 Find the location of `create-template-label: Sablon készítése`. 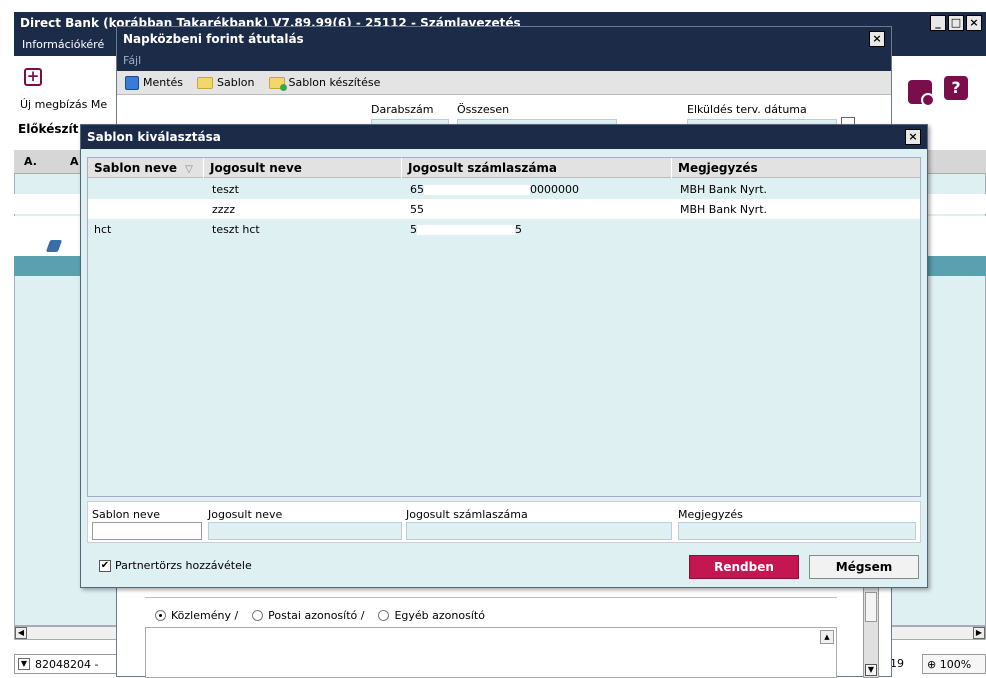

create-template-label: Sablon készítése is located at coordinates (334, 82).